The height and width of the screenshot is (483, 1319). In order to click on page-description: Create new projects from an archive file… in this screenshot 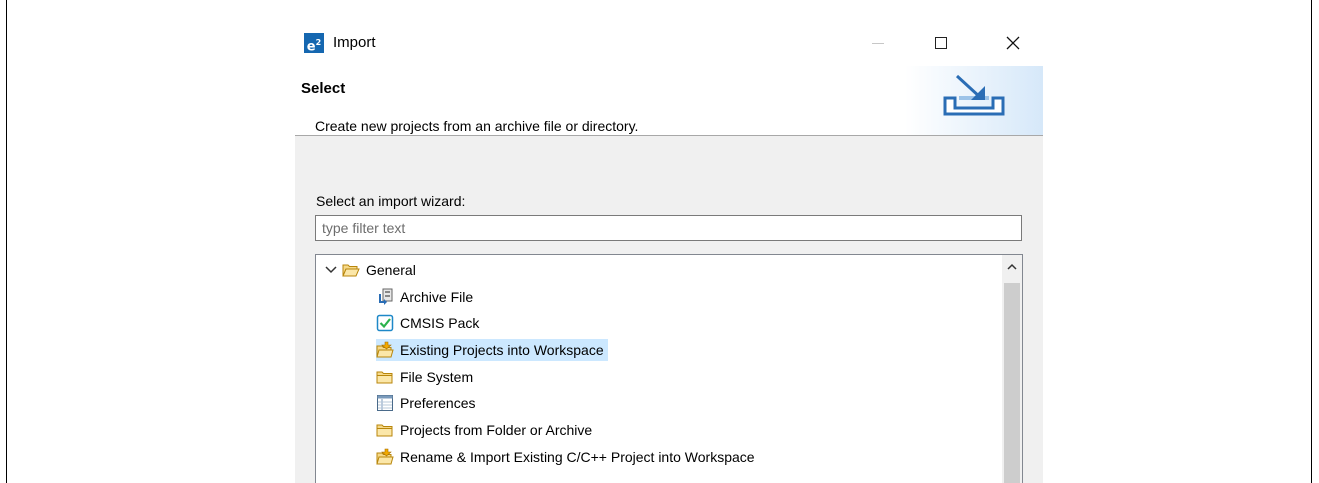, I will do `click(477, 126)`.